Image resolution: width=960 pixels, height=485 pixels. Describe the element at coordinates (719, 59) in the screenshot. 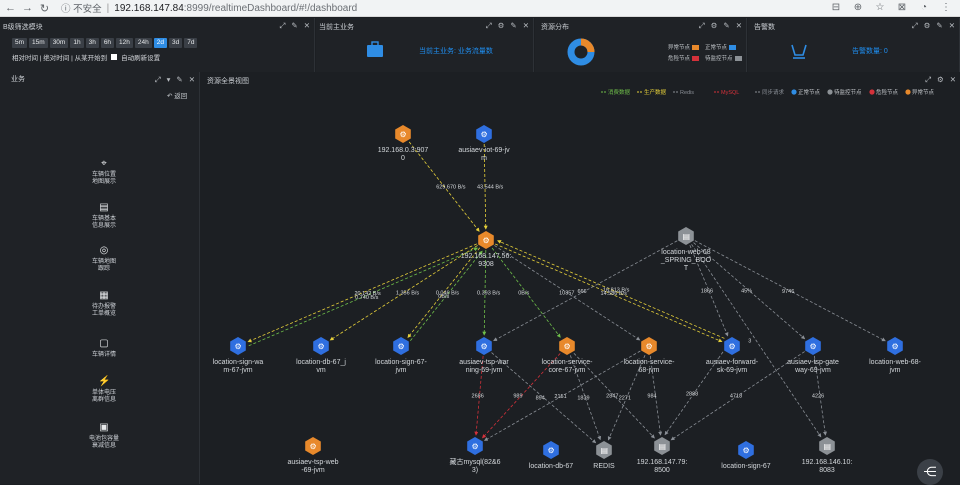

I see `legend-pending-label: 待监控节点` at that location.